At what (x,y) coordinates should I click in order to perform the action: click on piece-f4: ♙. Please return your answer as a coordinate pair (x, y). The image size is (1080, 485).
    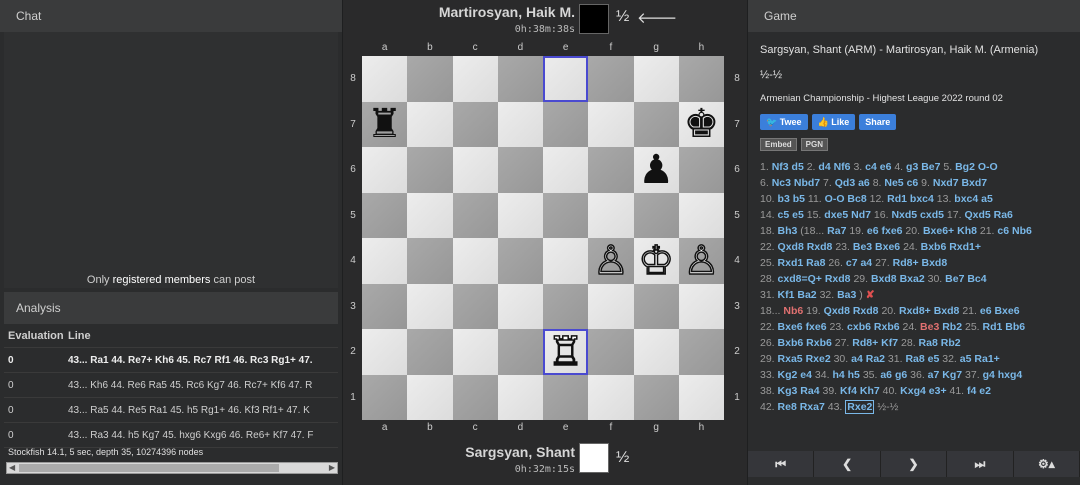
    Looking at the image, I should click on (610, 261).